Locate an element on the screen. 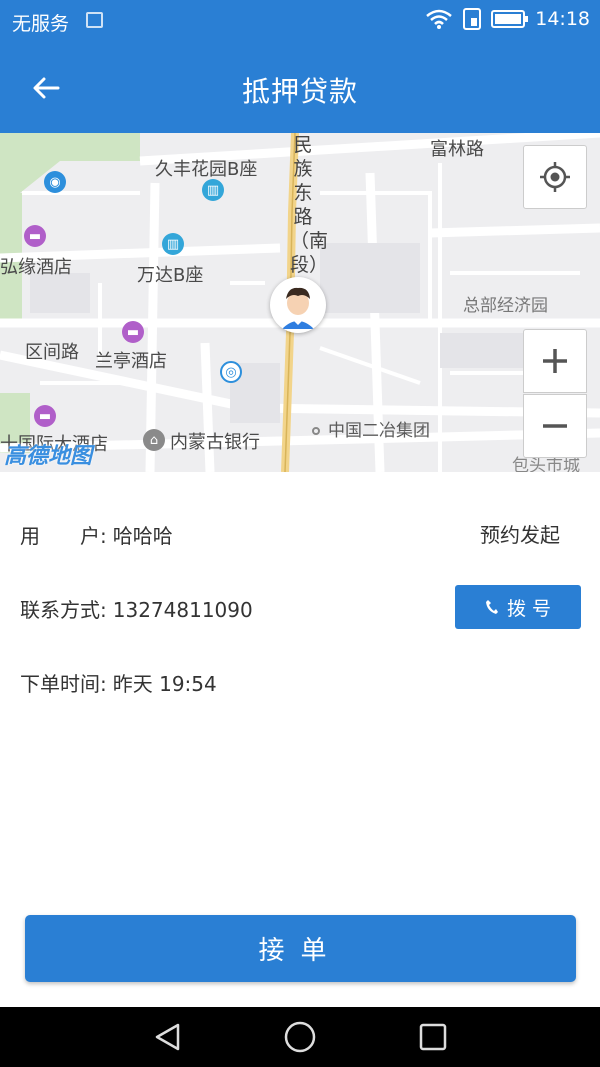 The height and width of the screenshot is (1067, 600). plus-icon is located at coordinates (555, 361).